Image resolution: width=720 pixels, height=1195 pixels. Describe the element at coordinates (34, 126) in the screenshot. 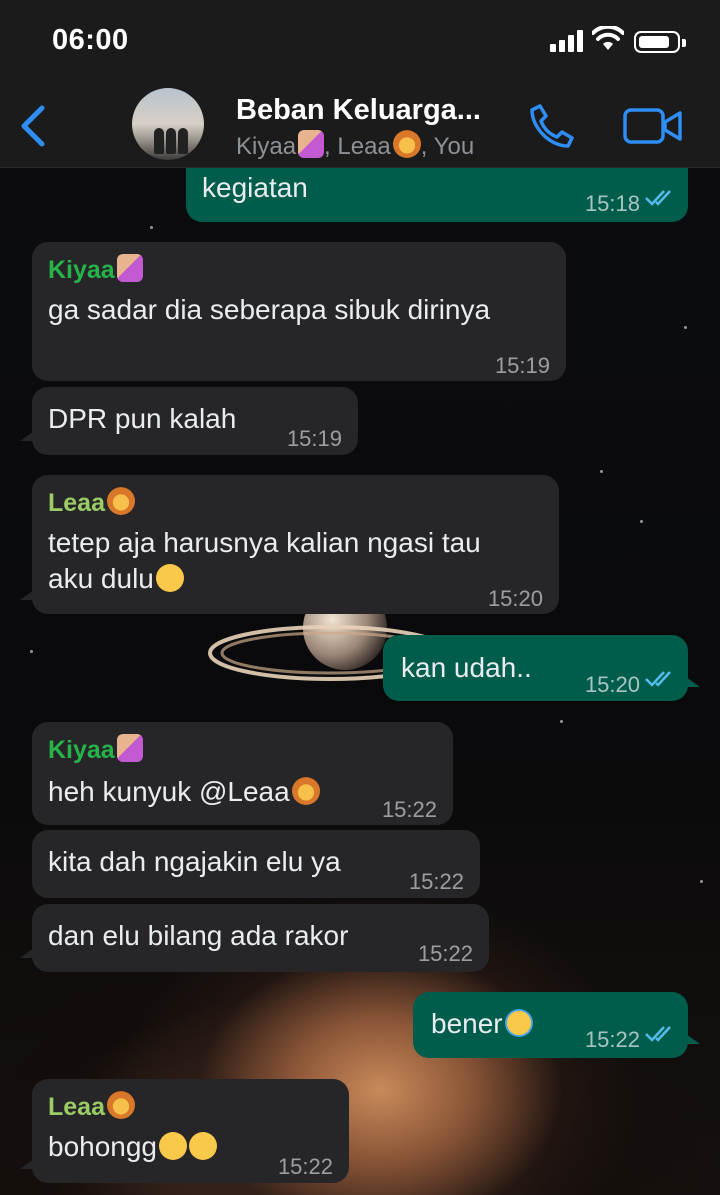

I see `back-button` at that location.